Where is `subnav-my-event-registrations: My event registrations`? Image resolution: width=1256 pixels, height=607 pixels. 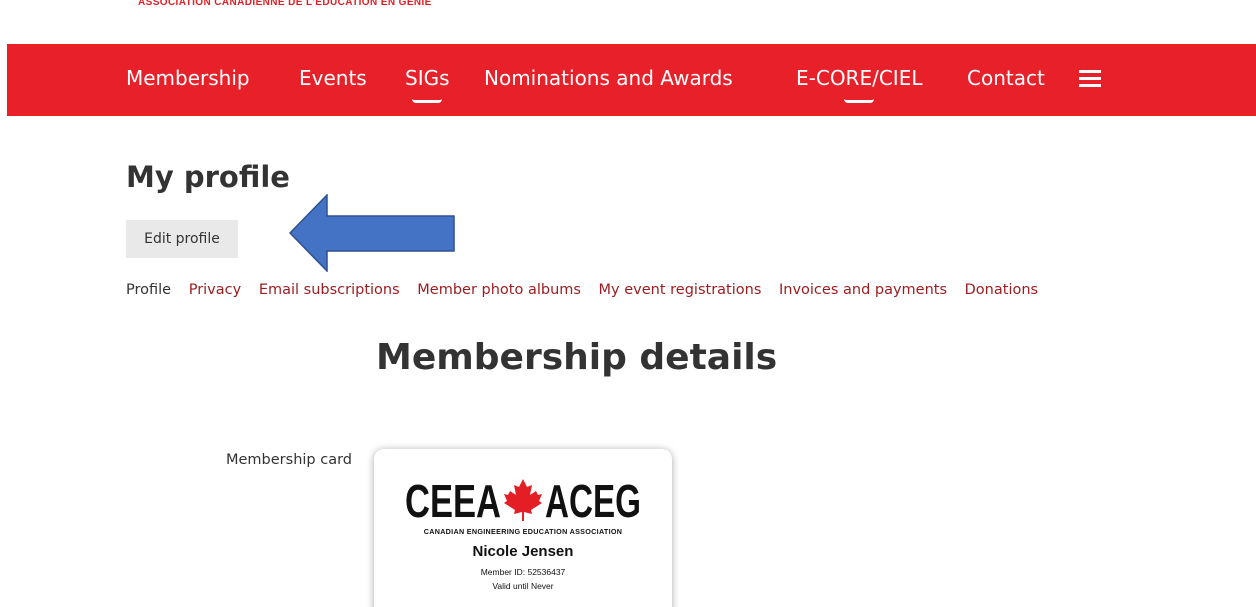 subnav-my-event-registrations: My event registrations is located at coordinates (680, 290).